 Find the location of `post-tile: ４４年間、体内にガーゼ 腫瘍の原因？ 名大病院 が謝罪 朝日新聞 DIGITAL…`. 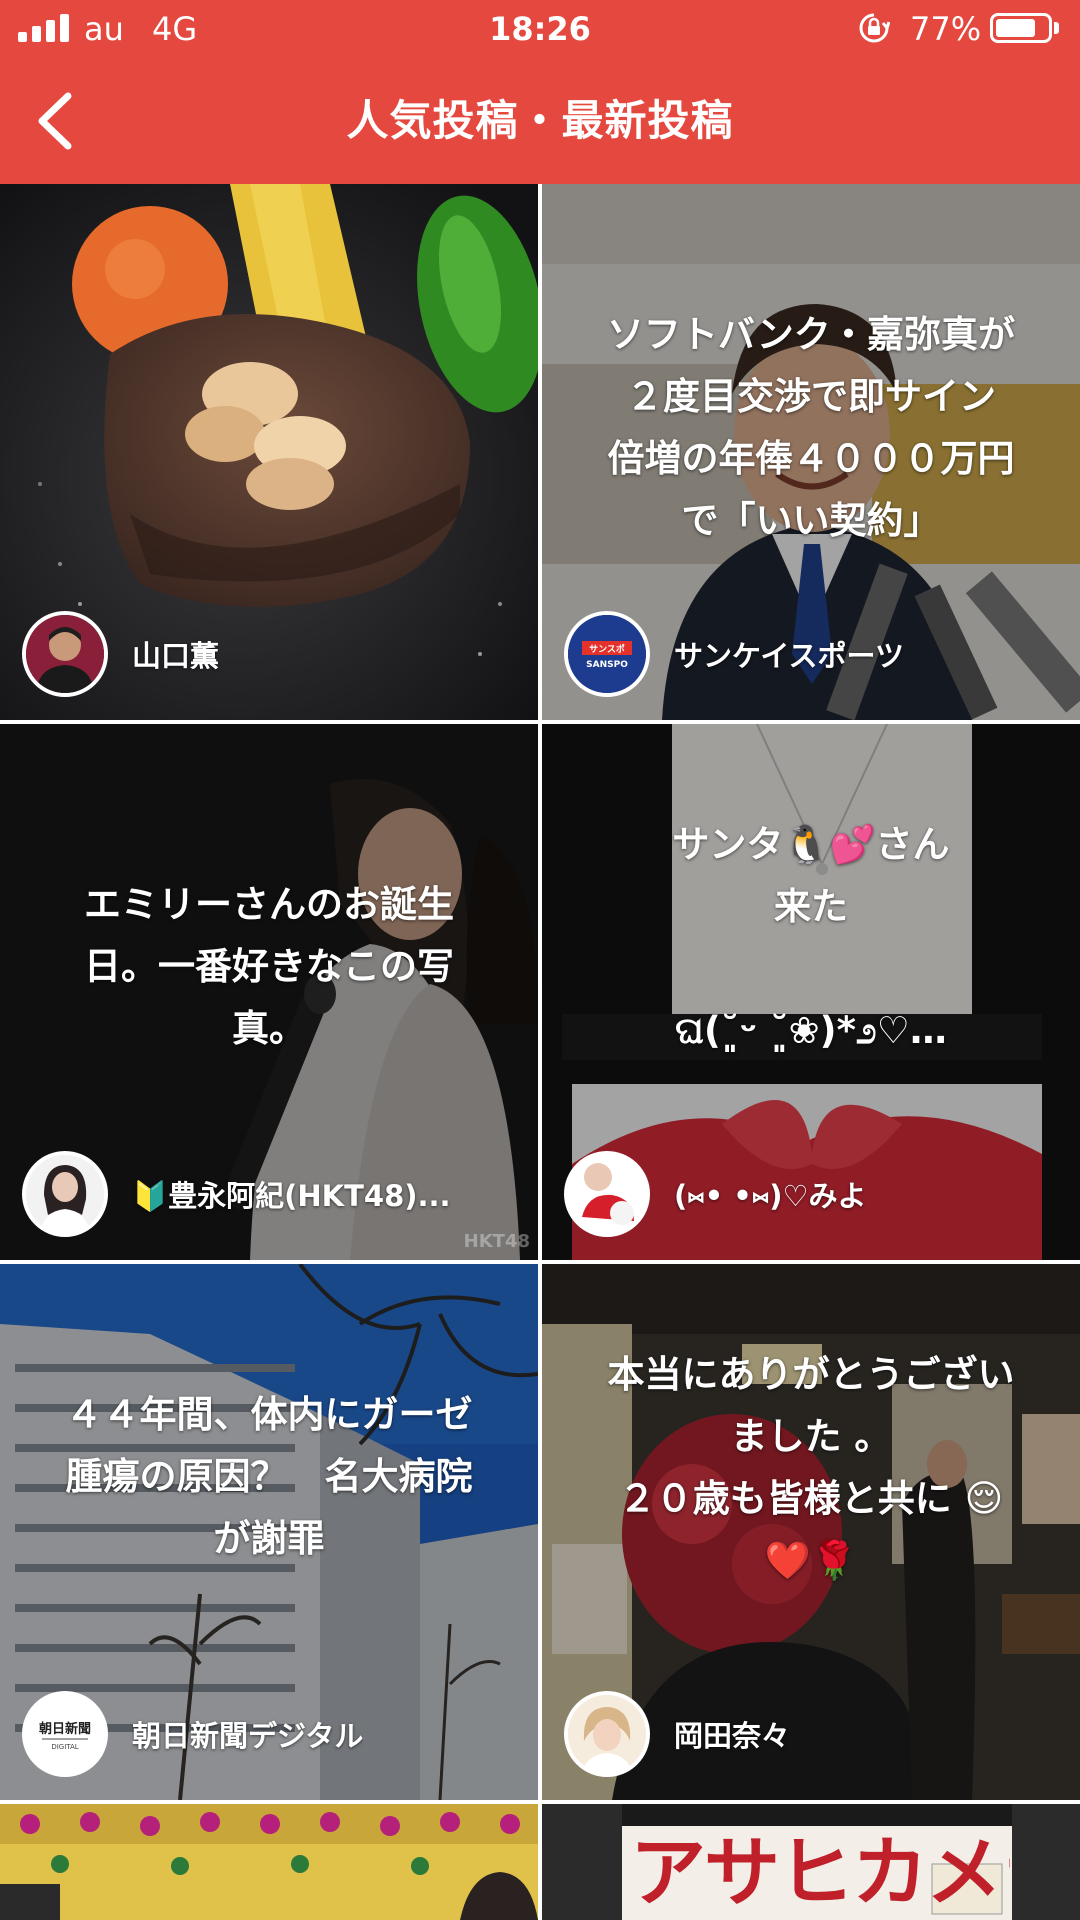

post-tile: ４４年間、体内にガーゼ 腫瘍の原因？ 名大病院 が謝罪 朝日新聞 DIGITAL… is located at coordinates (269, 1532).